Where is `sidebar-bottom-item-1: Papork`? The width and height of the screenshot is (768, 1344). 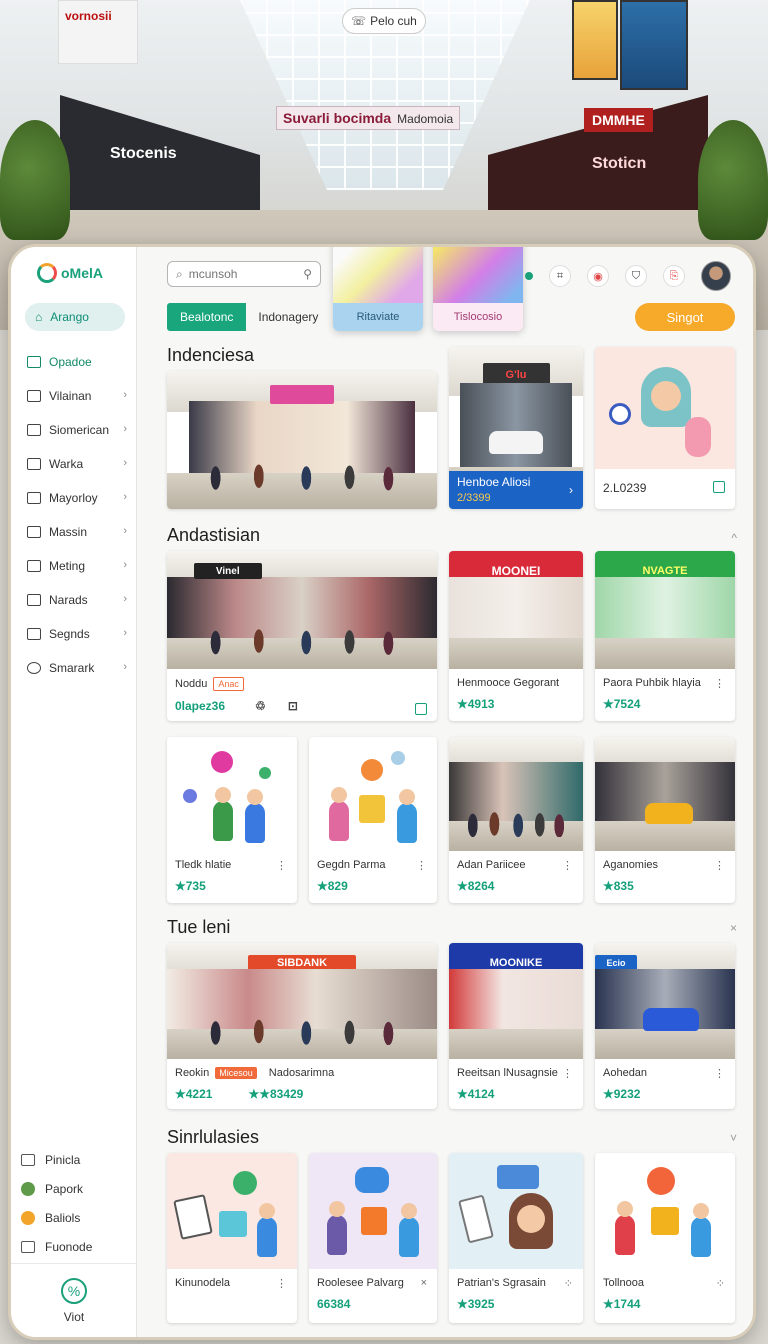
sidebar-bottom-item-1: Papork is located at coordinates (76, 1188).